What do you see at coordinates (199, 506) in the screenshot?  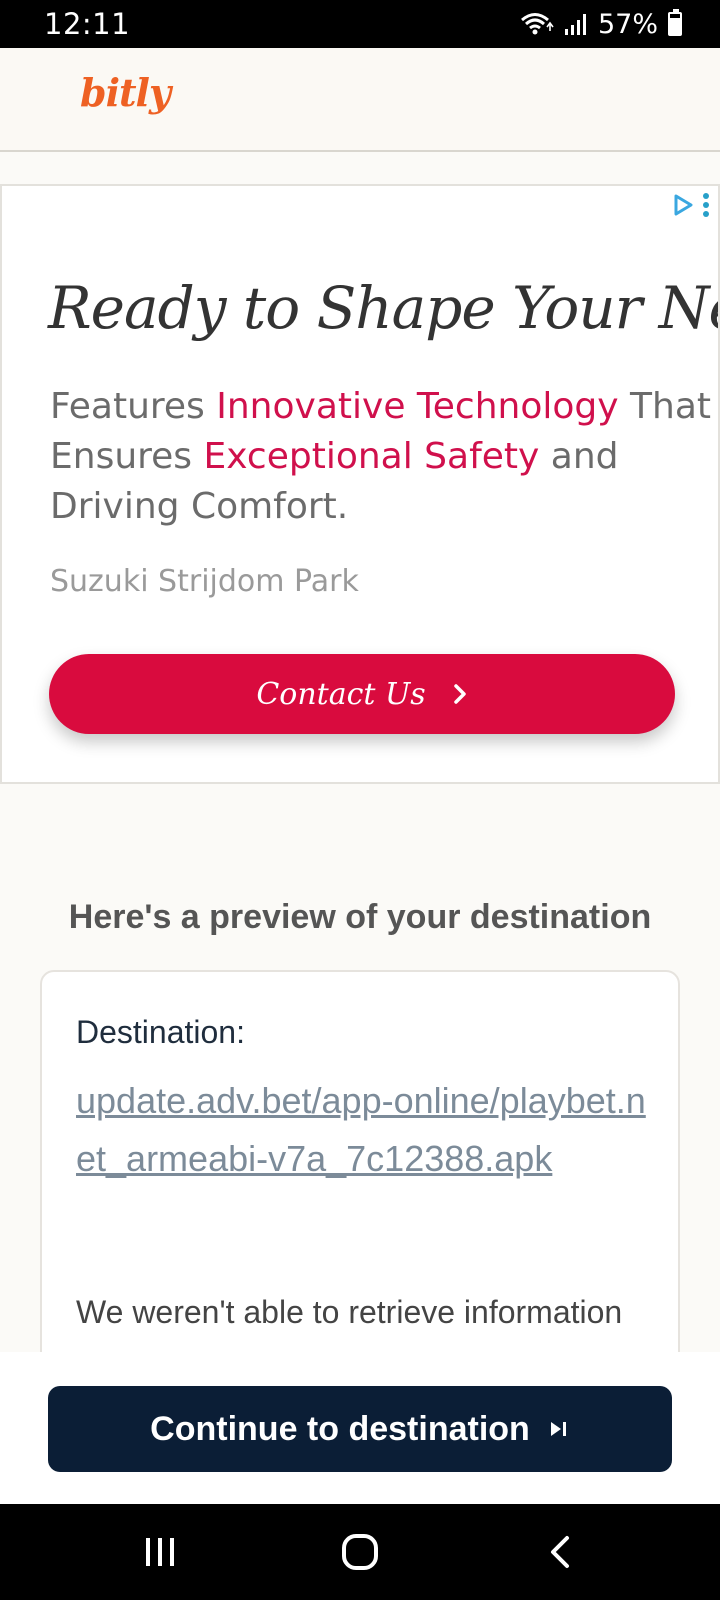 I see `ad-body-line-3: Driving Comfort.` at bounding box center [199, 506].